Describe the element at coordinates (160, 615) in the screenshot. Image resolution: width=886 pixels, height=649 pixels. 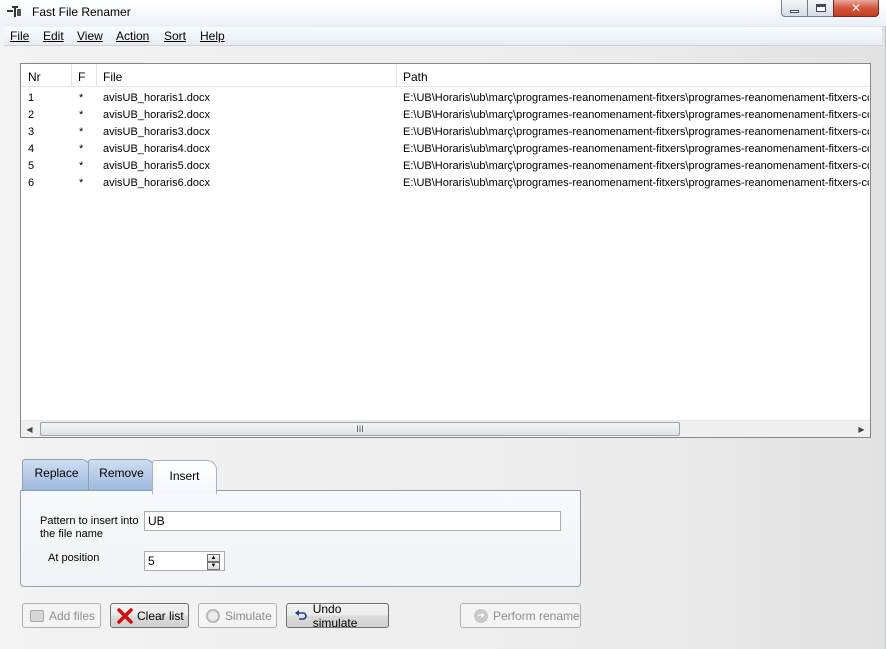
I see `clear-list-label: Clear list` at that location.